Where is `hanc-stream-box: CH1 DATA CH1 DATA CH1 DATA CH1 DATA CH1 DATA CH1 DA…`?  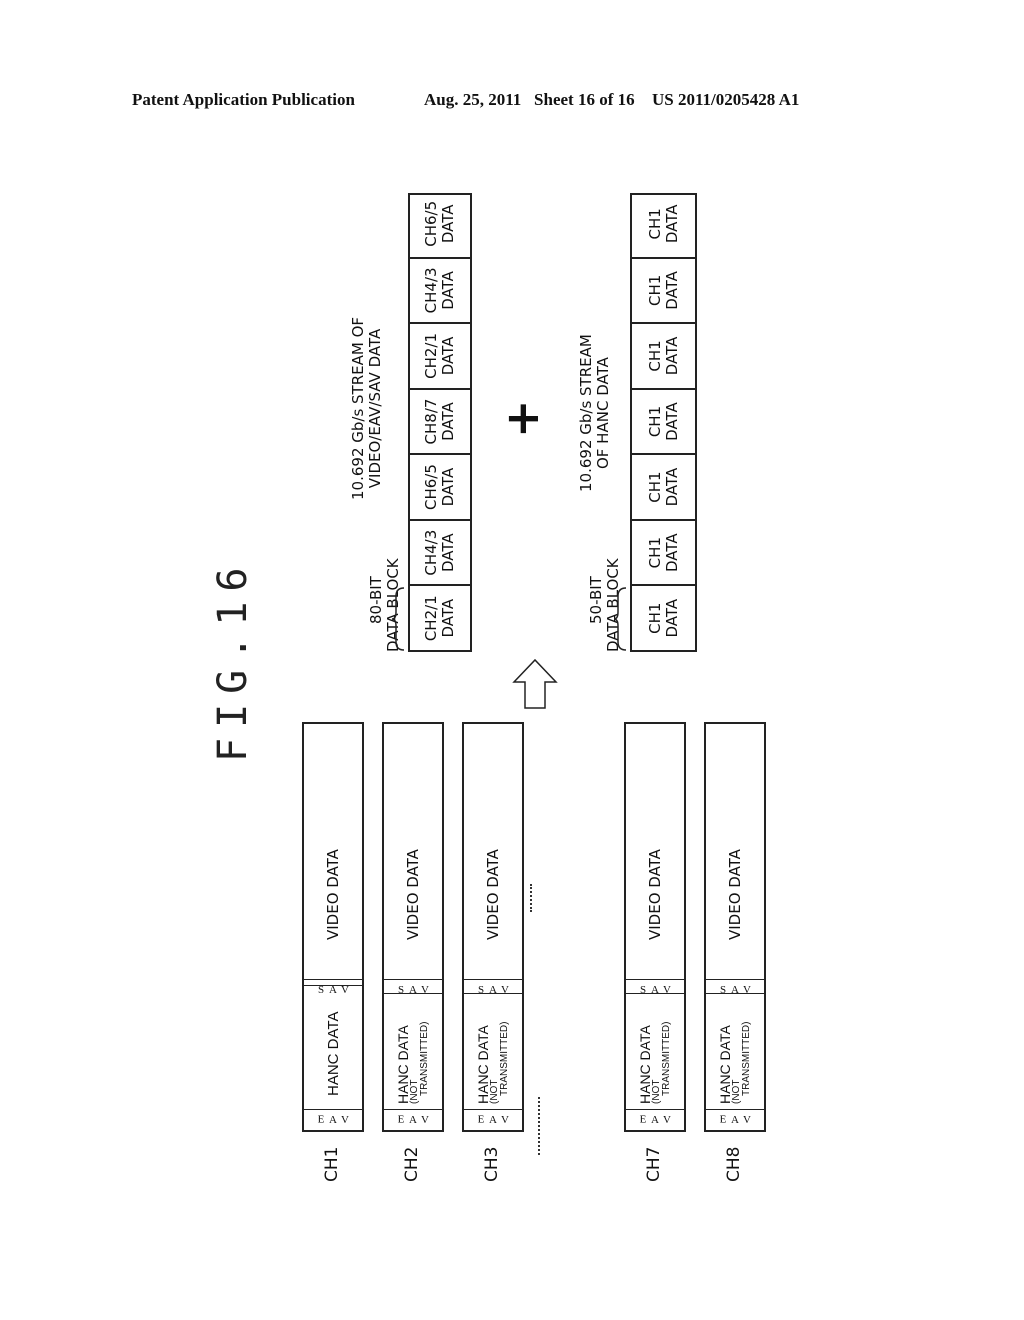
hanc-stream-box: CH1 DATA CH1 DATA CH1 DATA CH1 DATA CH1 DATA CH1 DA… is located at coordinates (663, 422).